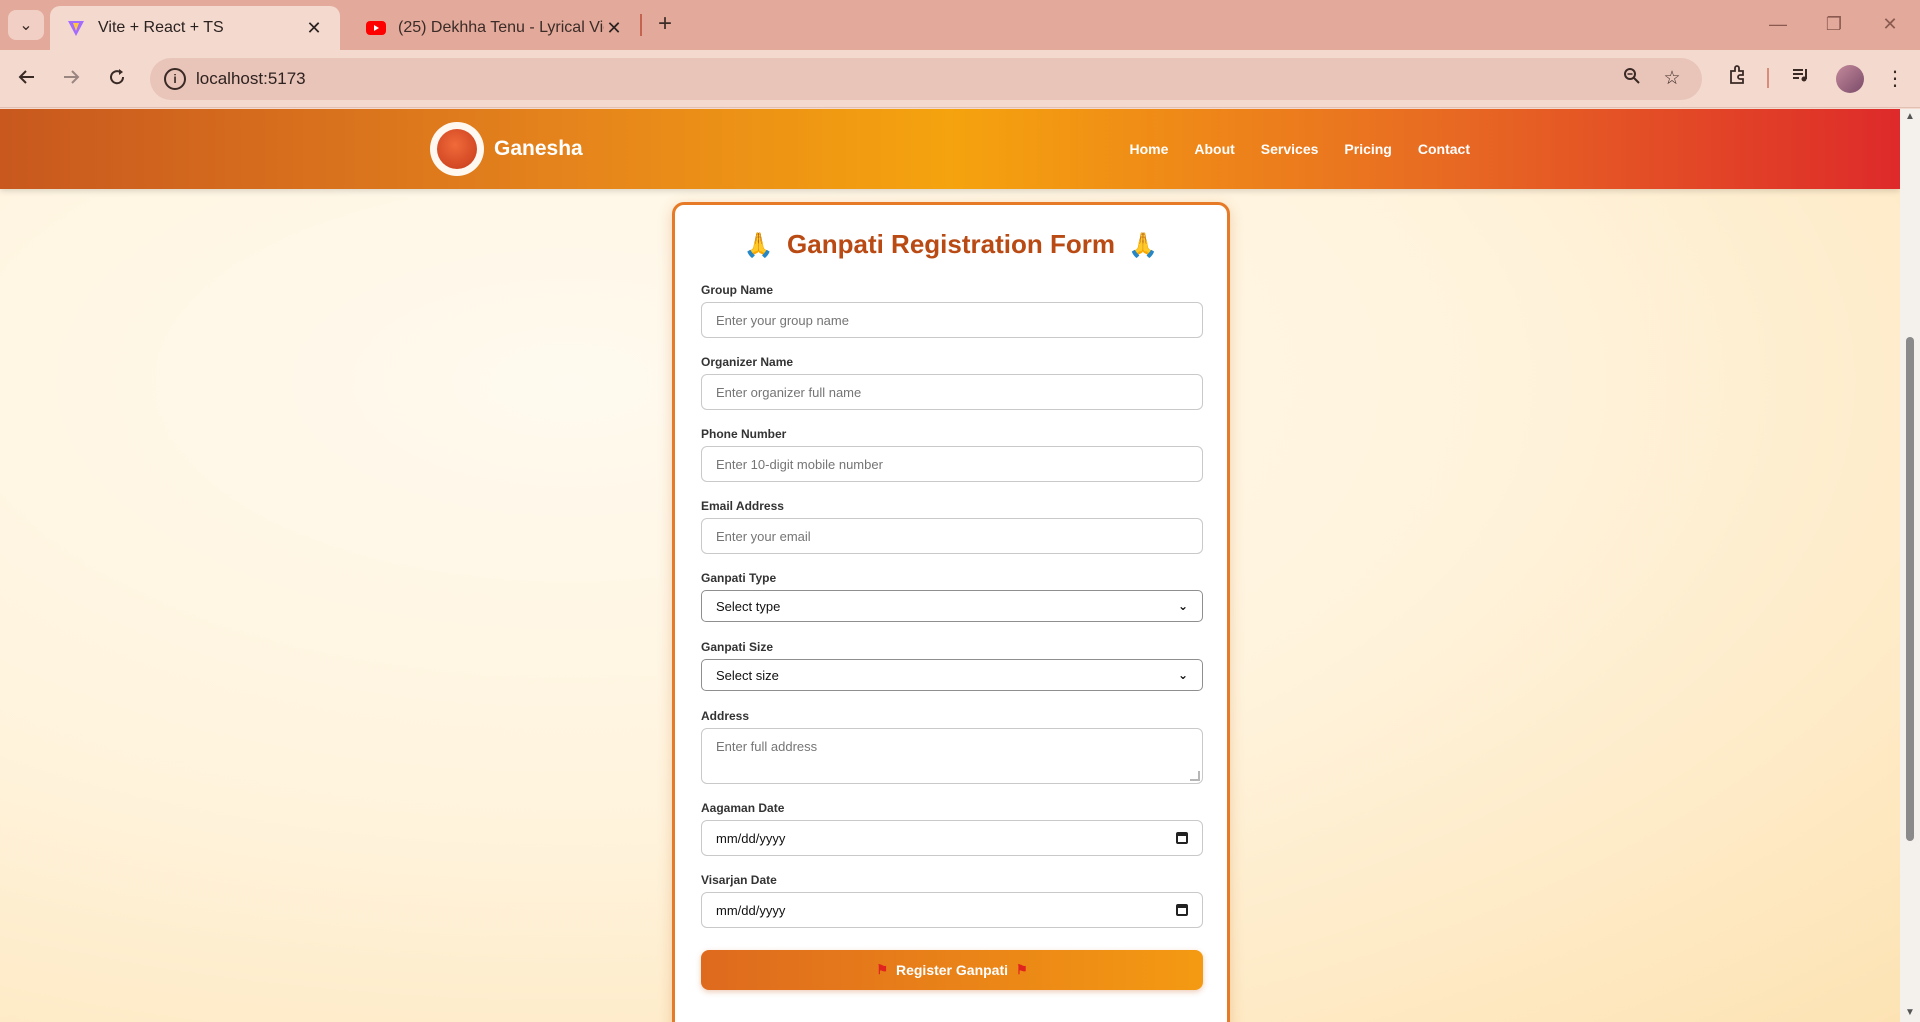 The height and width of the screenshot is (1022, 1920). Describe the element at coordinates (1632, 79) in the screenshot. I see `zoom-icon` at that location.